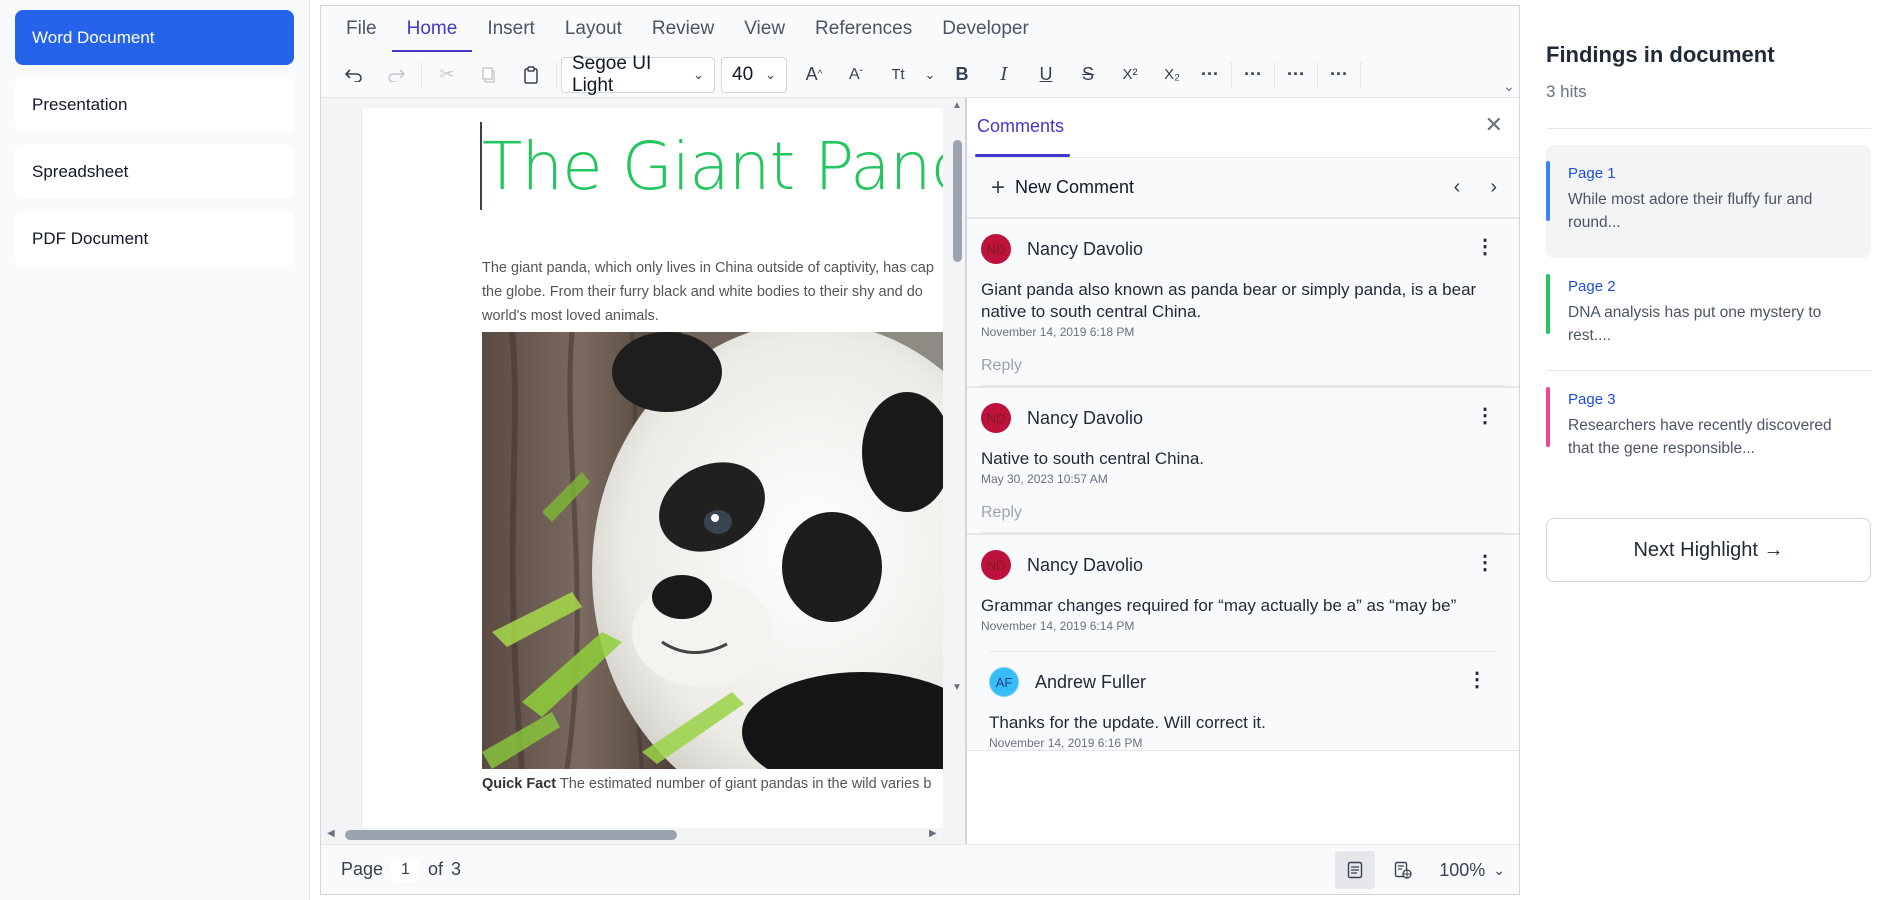 Image resolution: width=1897 pixels, height=900 pixels. What do you see at coordinates (1046, 75) in the screenshot?
I see `underline-icon: U` at bounding box center [1046, 75].